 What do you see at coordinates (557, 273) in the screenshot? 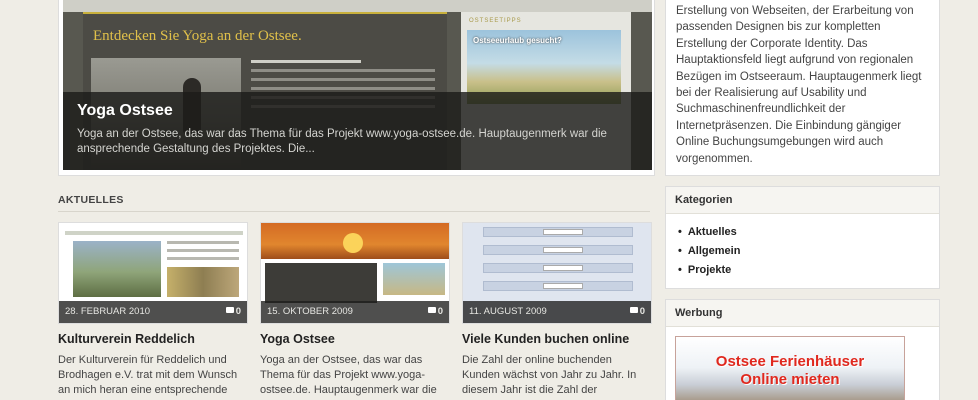
I see `post-thumbnail: 11. AUGUST 2009 0` at bounding box center [557, 273].